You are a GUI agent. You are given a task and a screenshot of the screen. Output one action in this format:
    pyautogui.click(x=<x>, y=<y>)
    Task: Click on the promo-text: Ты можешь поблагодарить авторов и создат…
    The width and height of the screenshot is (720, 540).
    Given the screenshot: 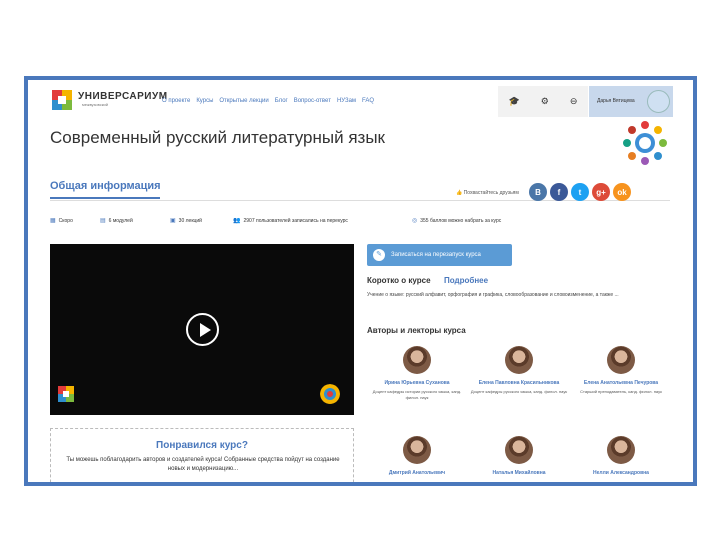 What is the action you would take?
    pyautogui.click(x=203, y=464)
    